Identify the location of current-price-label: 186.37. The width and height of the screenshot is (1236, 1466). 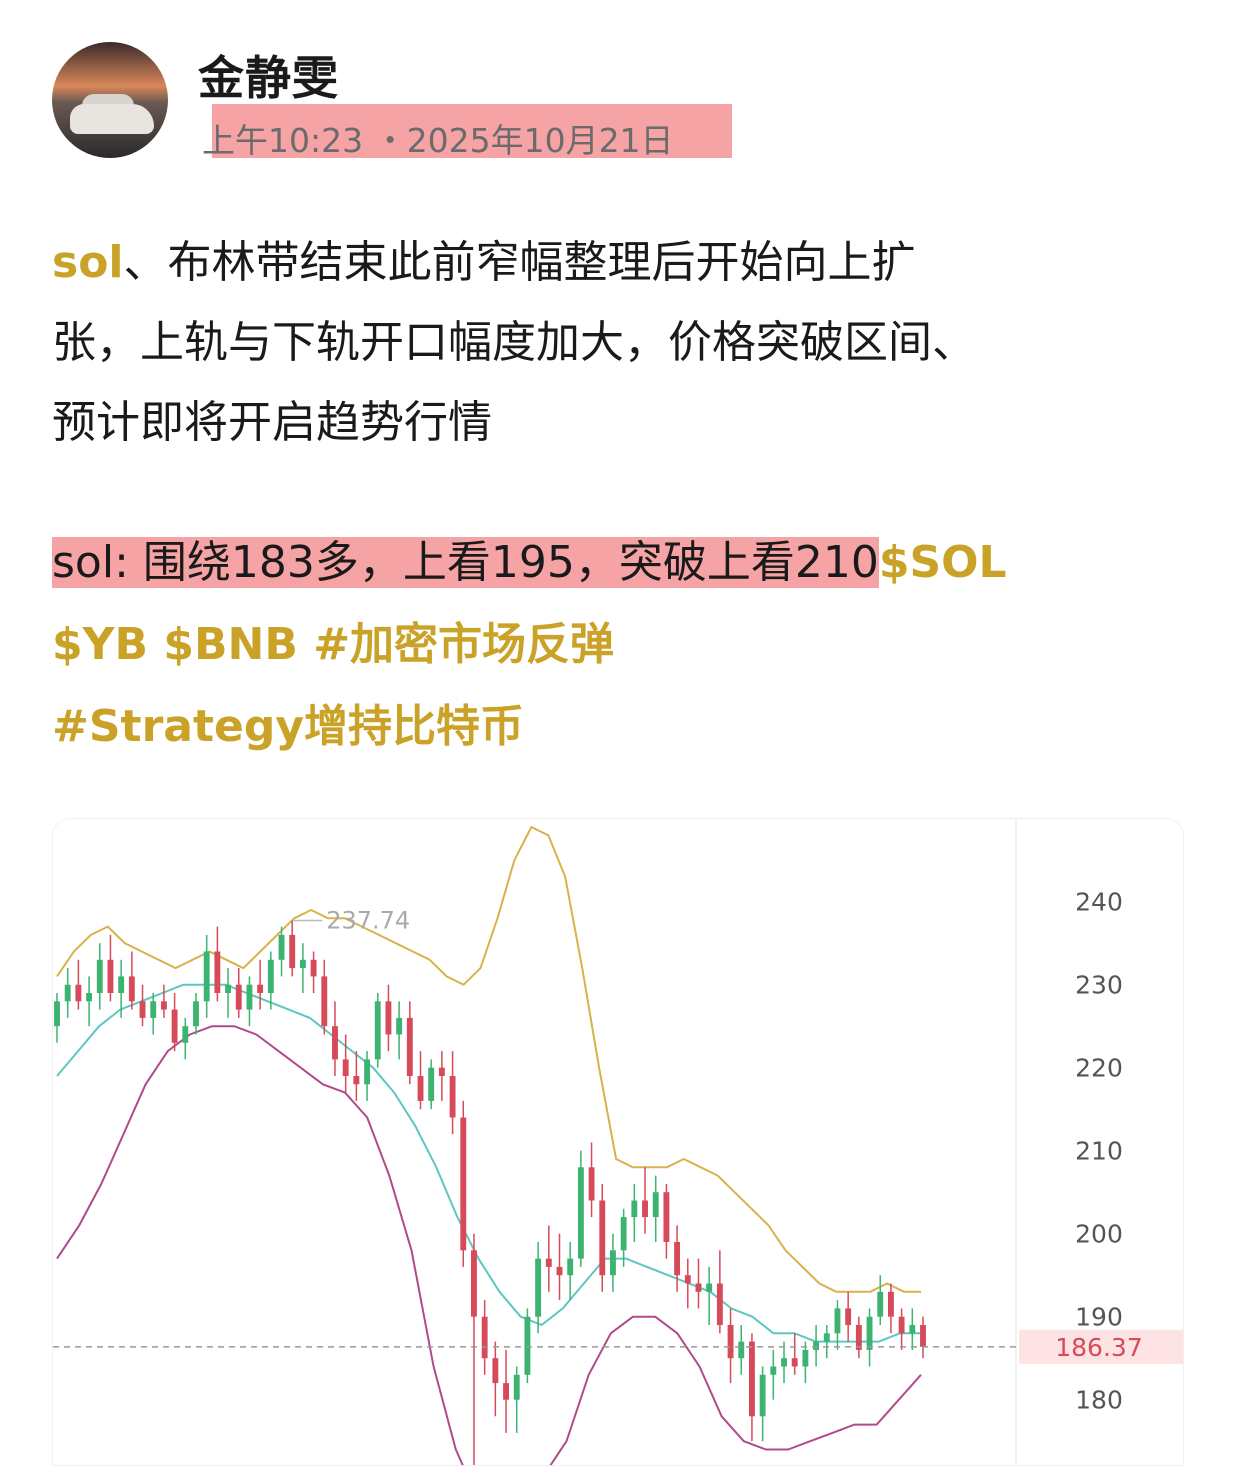
(1098, 1347).